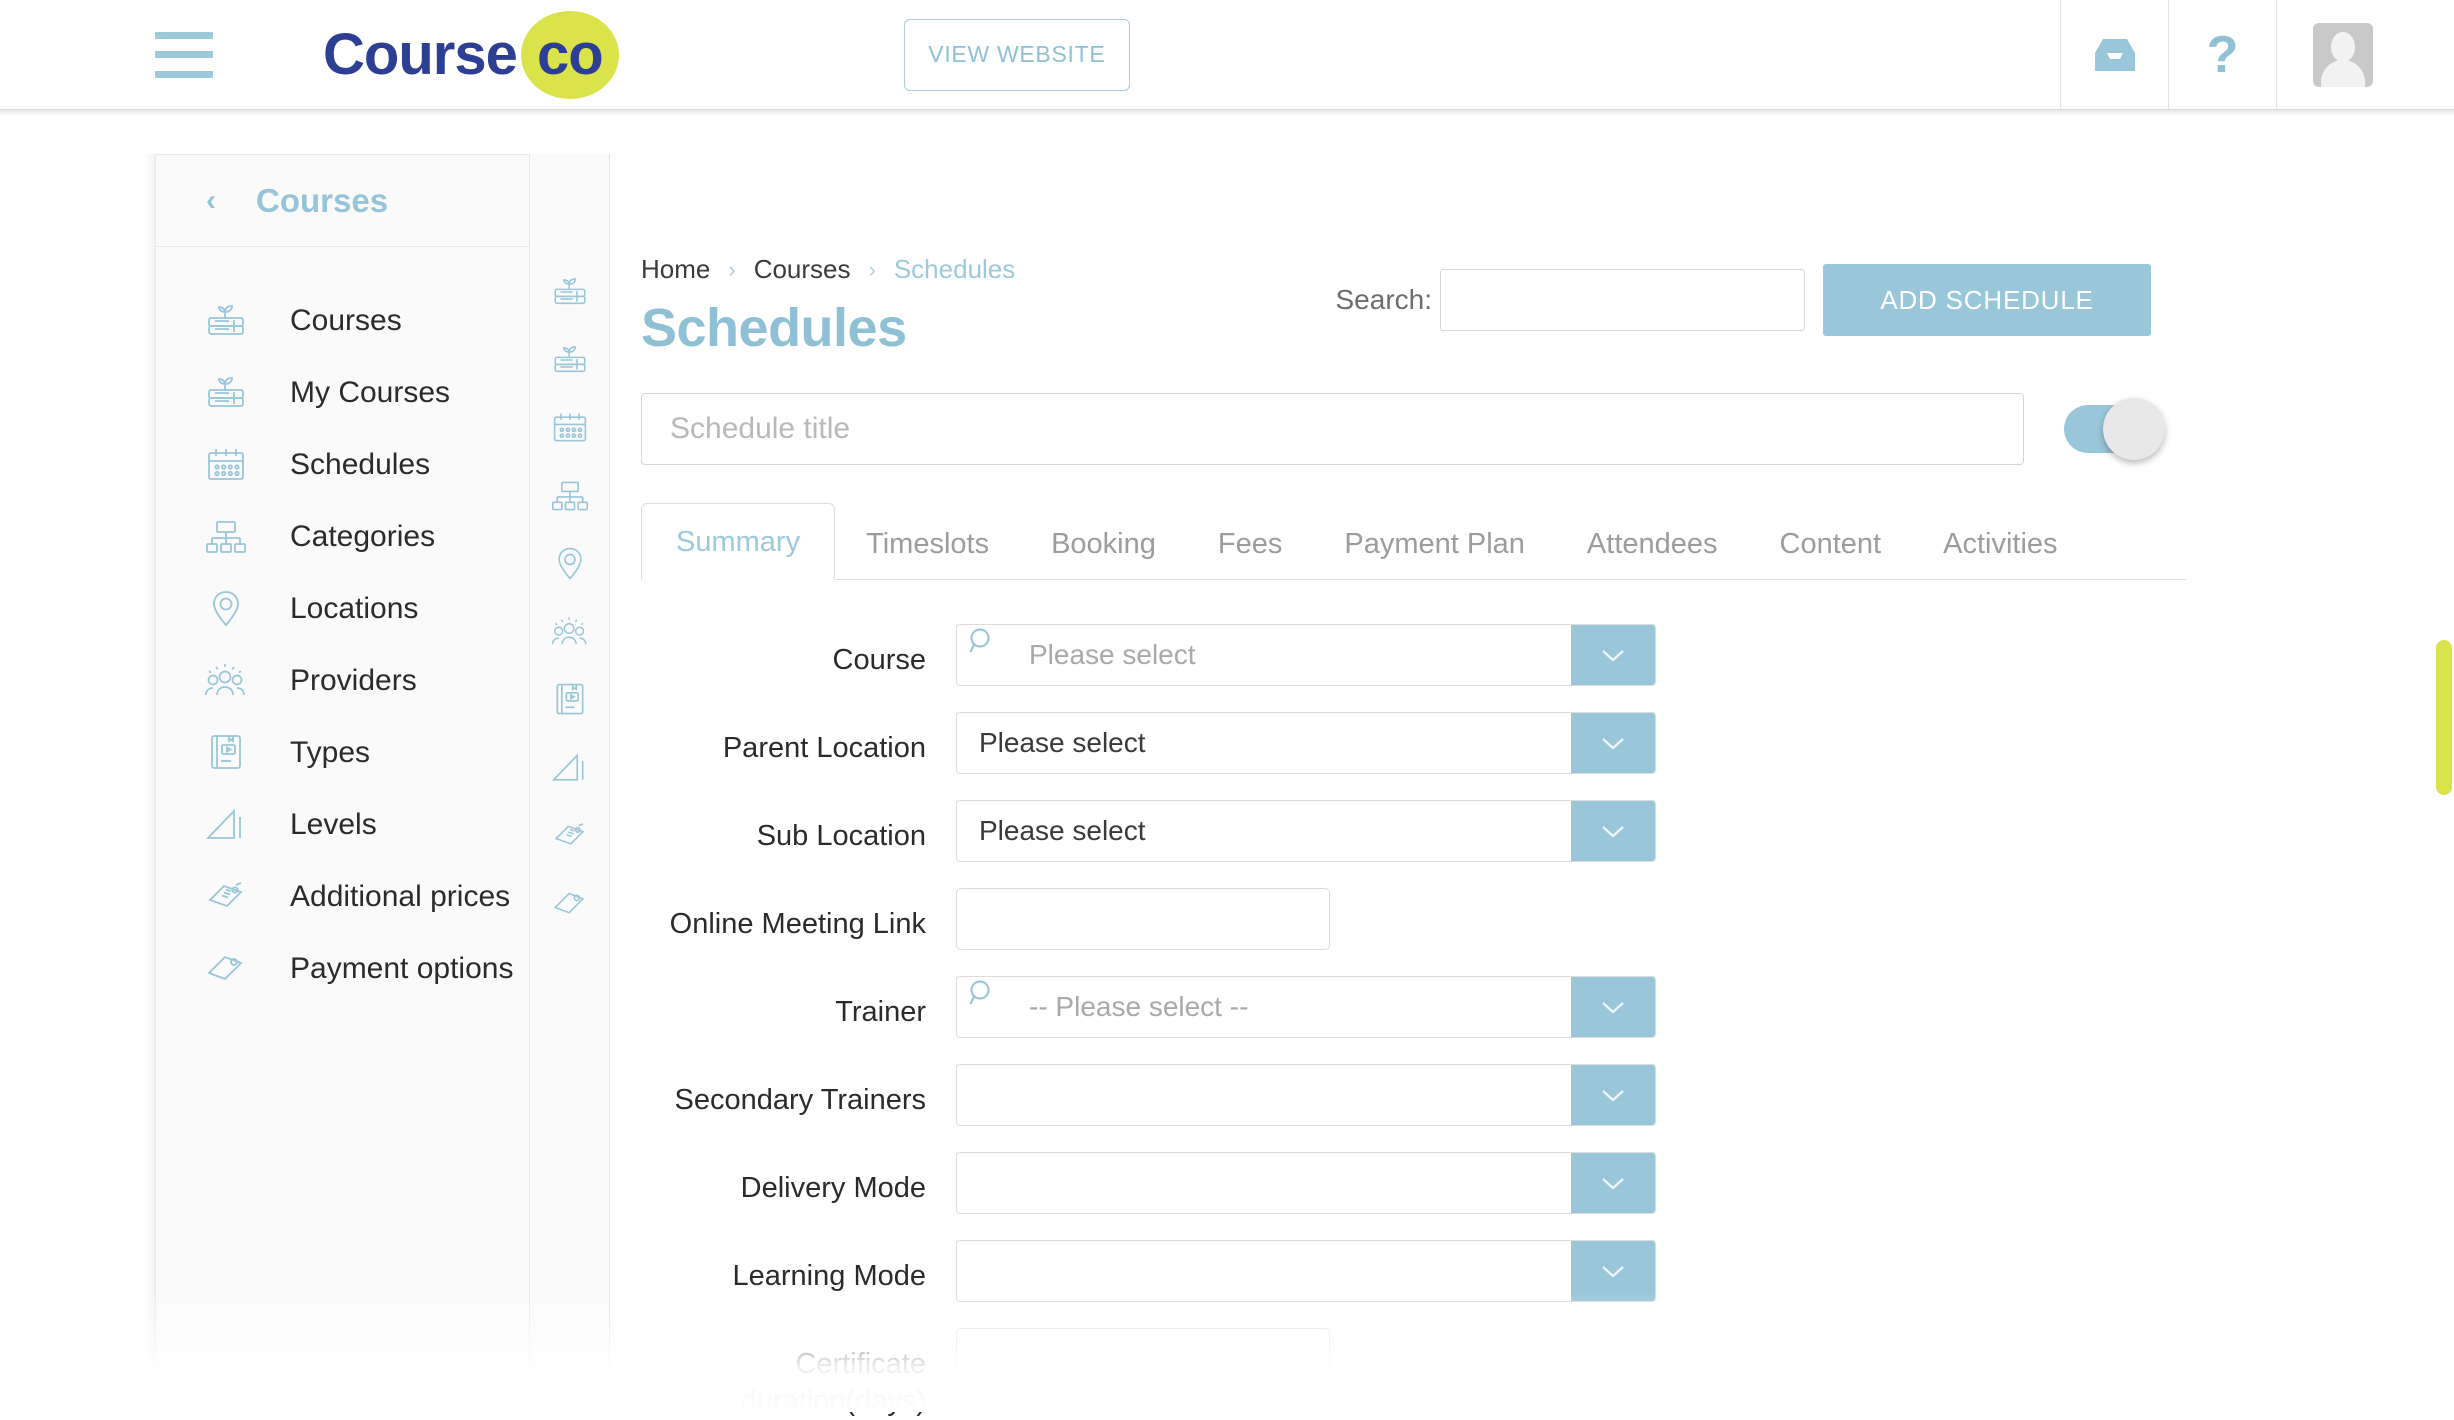 This screenshot has width=2454, height=1420. What do you see at coordinates (1622, 300) in the screenshot?
I see `search-input` at bounding box center [1622, 300].